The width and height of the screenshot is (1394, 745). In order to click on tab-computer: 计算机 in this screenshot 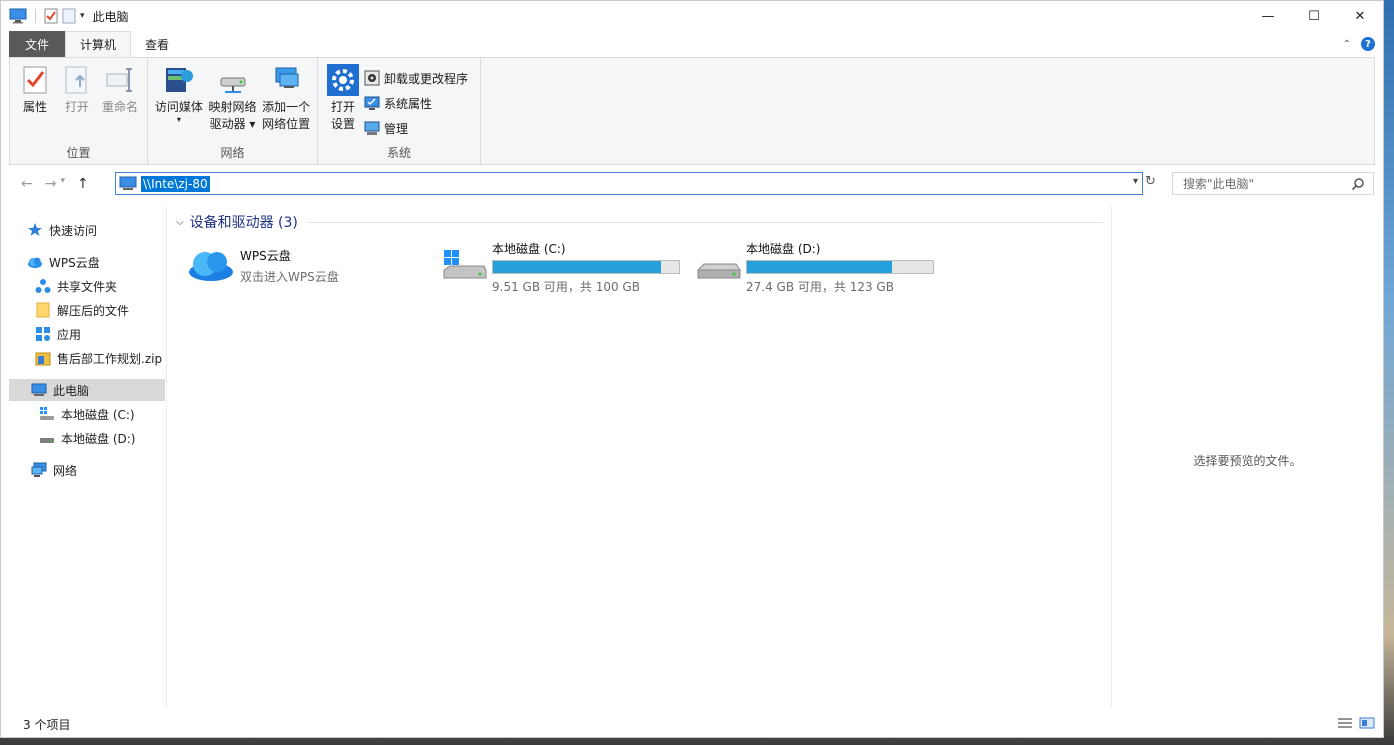, I will do `click(98, 44)`.